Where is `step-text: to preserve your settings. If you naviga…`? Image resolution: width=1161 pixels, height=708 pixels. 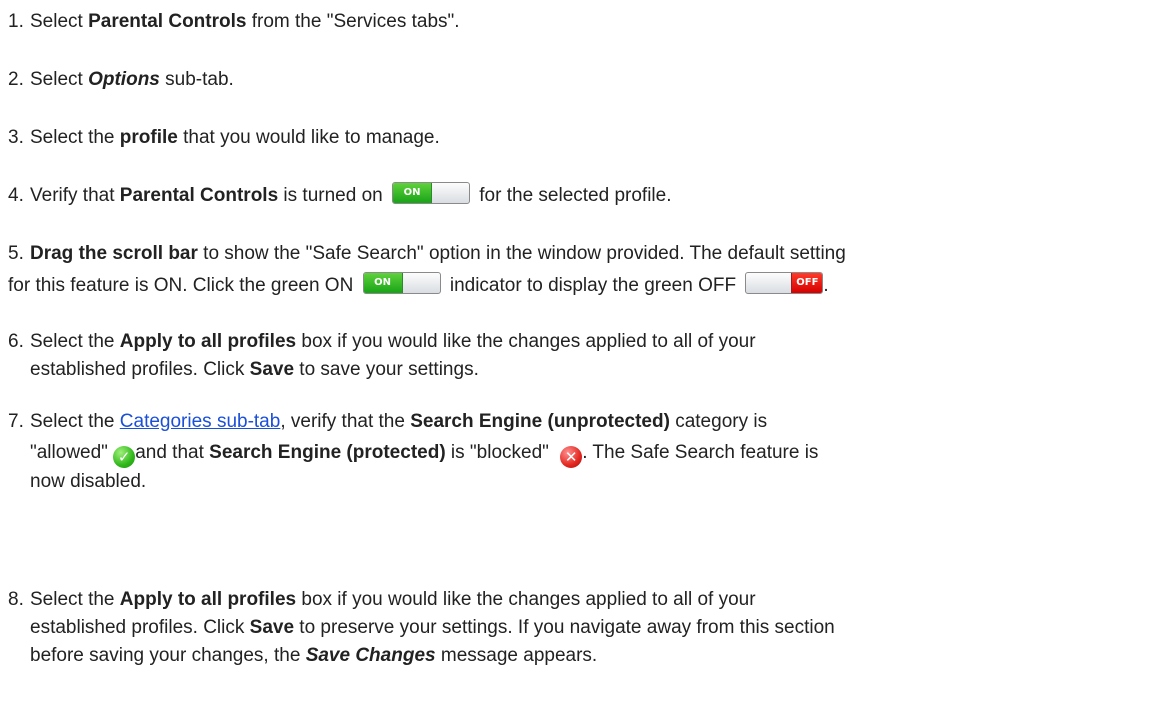
step-text: to preserve your settings. If you naviga… is located at coordinates (564, 627).